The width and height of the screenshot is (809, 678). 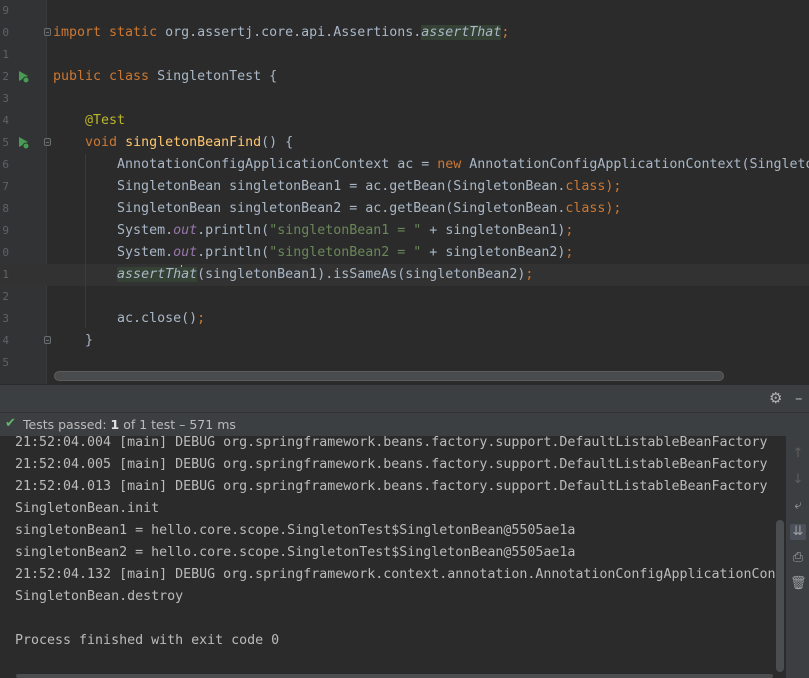 I want to click on code-token: () {, so click(x=277, y=142).